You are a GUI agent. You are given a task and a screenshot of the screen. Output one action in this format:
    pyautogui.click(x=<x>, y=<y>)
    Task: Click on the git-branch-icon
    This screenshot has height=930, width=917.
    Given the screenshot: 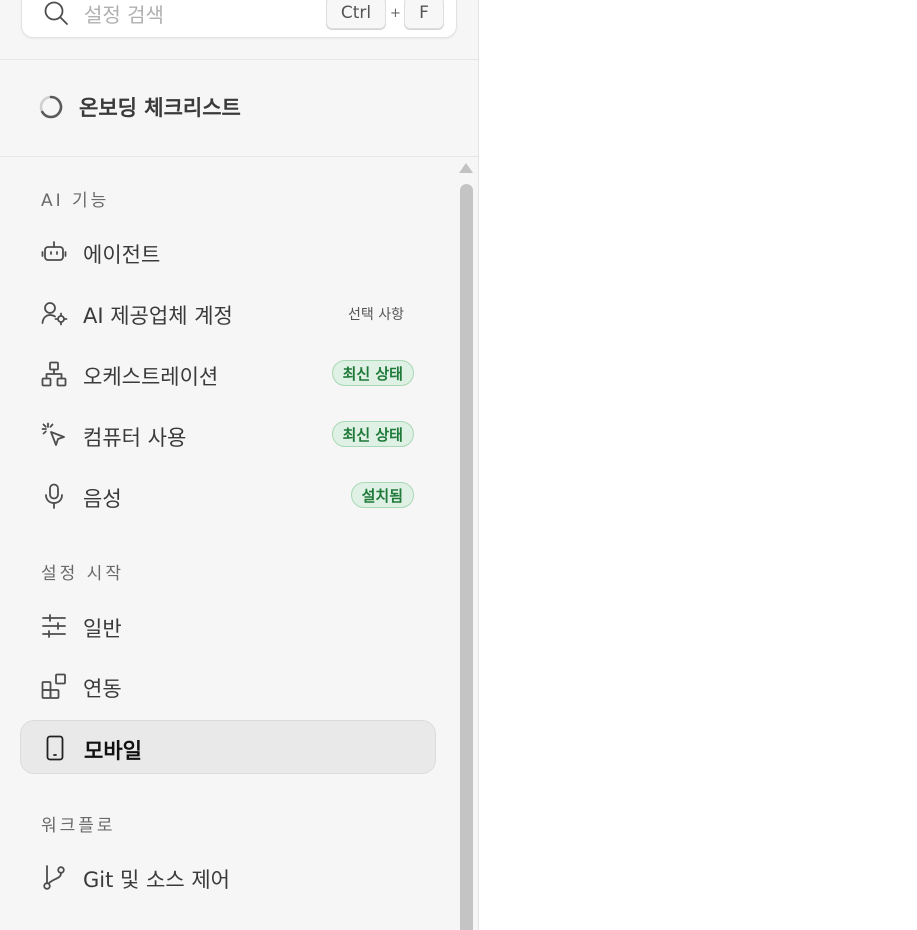 What is the action you would take?
    pyautogui.click(x=54, y=877)
    